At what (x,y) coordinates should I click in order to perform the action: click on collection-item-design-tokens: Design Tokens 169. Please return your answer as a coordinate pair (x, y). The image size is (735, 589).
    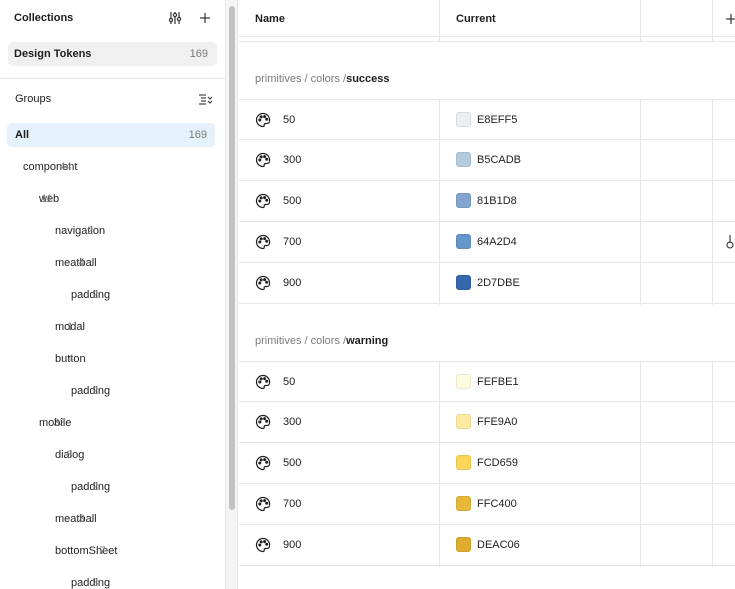
    Looking at the image, I should click on (112, 54).